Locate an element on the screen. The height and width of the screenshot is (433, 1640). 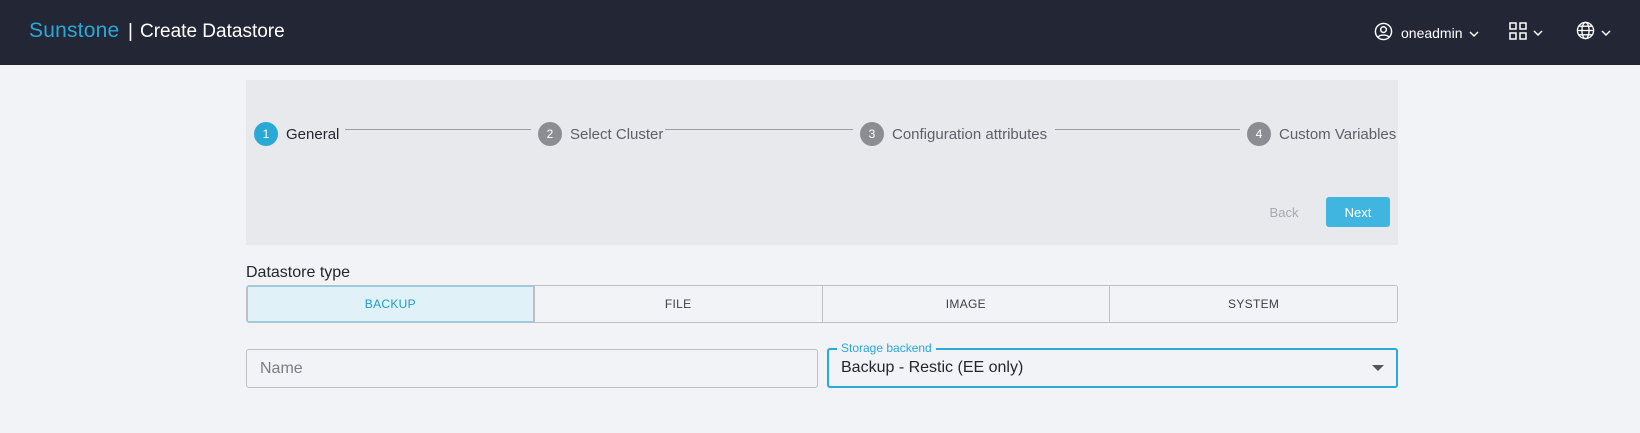
step-label: Custom Variables is located at coordinates (1338, 134).